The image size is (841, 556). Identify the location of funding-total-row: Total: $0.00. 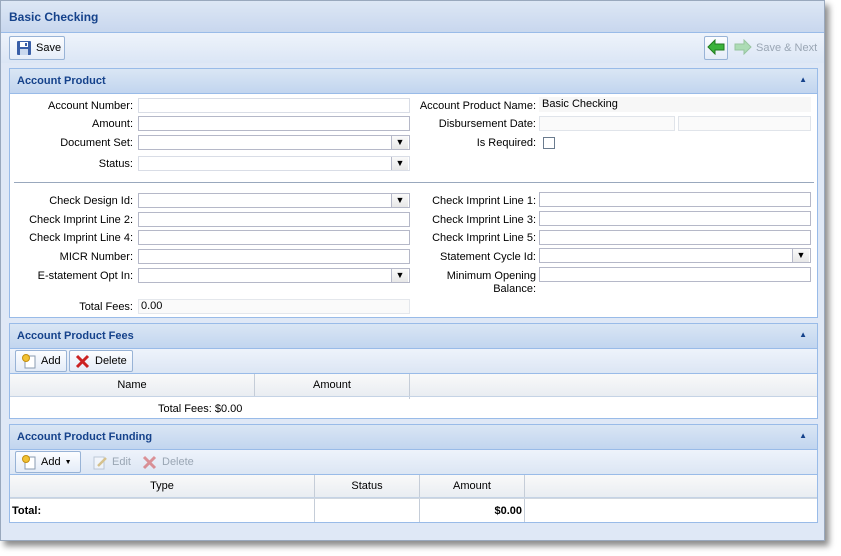
(413, 510).